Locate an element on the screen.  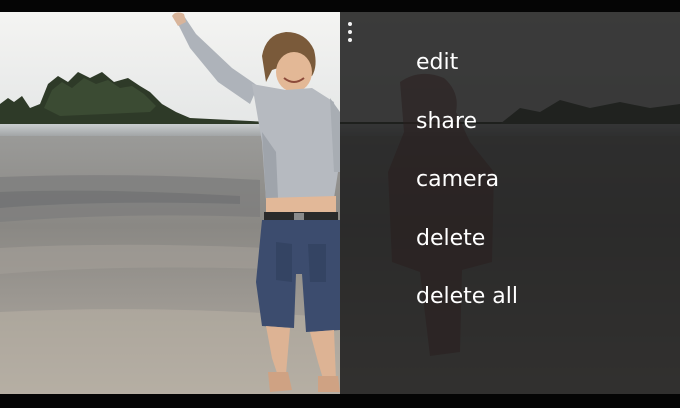
bottom-letterbox is located at coordinates (340, 401).